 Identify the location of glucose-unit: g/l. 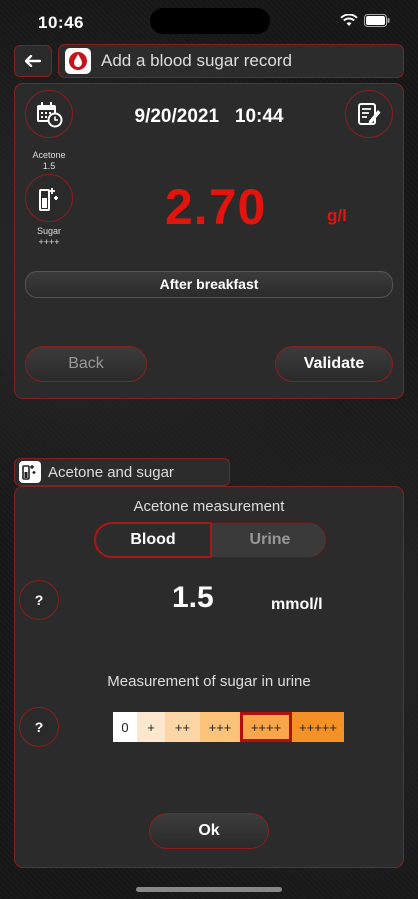
(337, 216).